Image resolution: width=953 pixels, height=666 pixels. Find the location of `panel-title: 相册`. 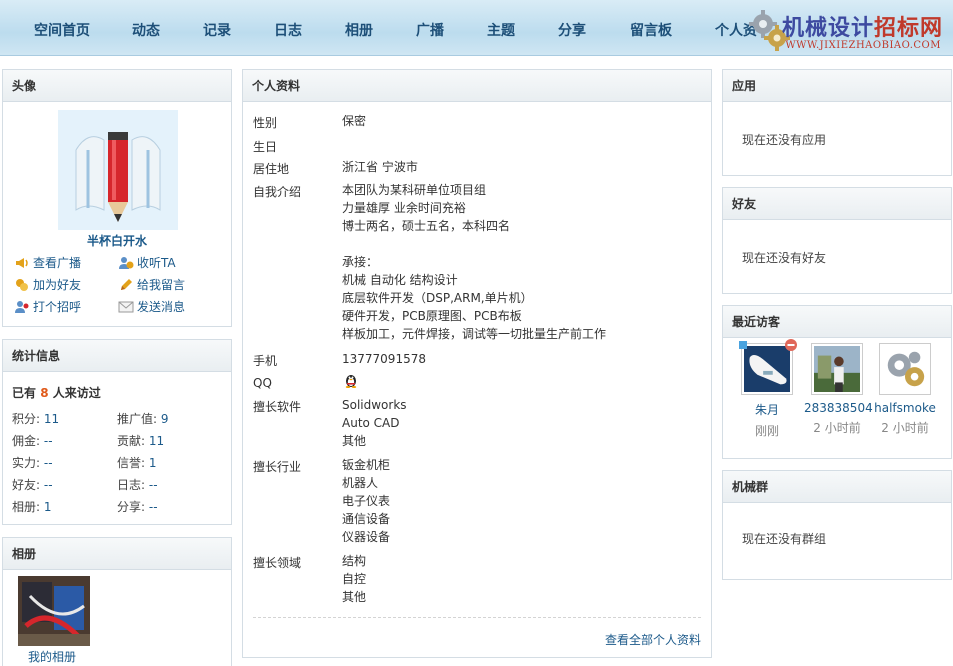

panel-title: 相册 is located at coordinates (117, 554).